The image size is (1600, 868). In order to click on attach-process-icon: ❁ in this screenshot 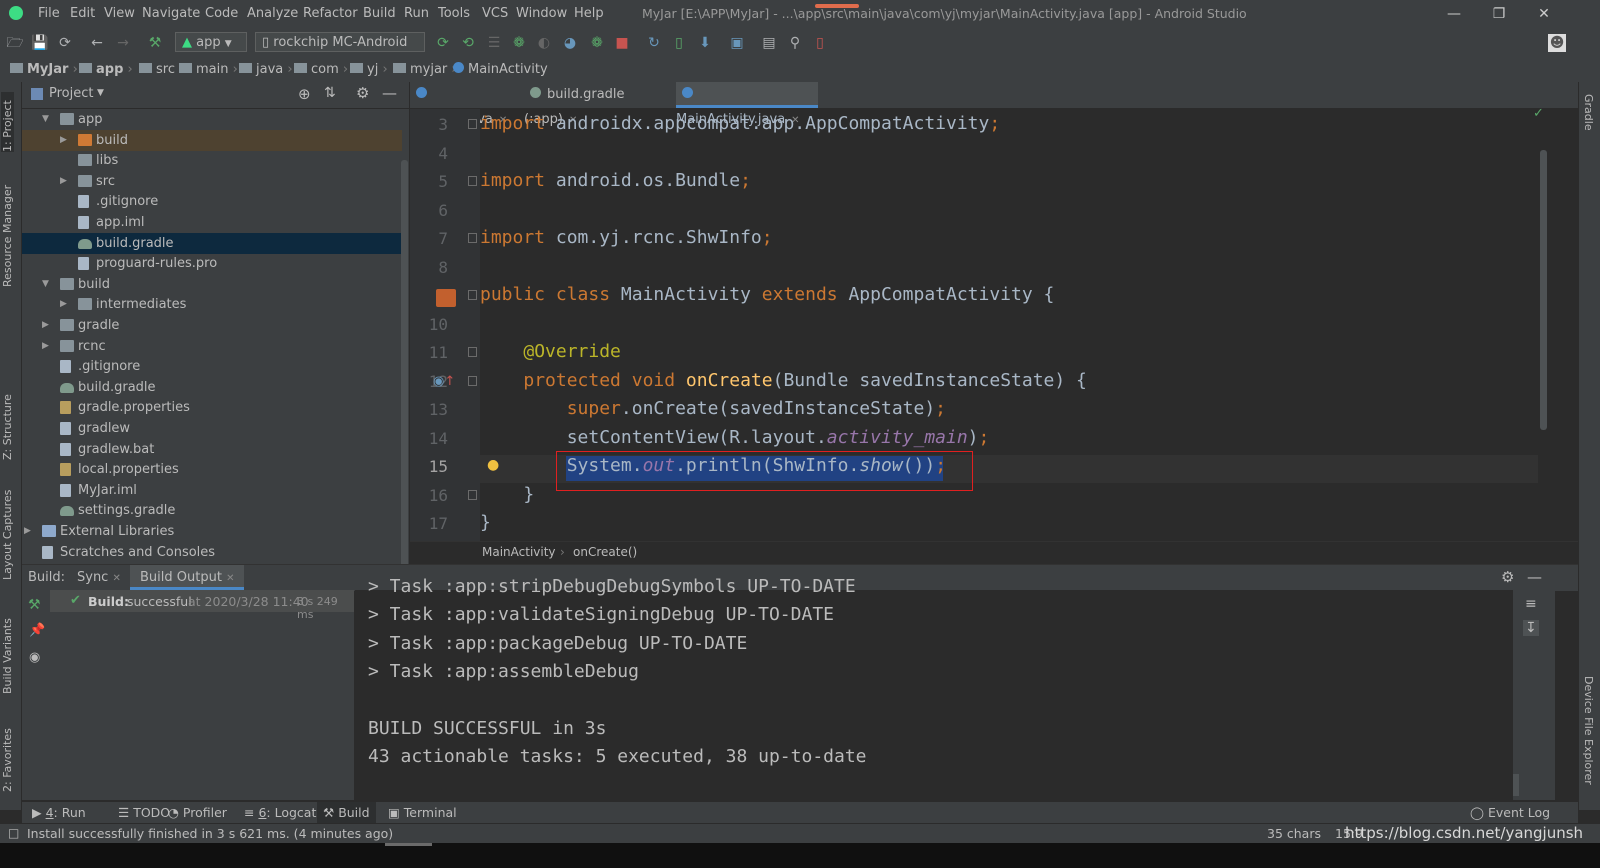, I will do `click(597, 43)`.